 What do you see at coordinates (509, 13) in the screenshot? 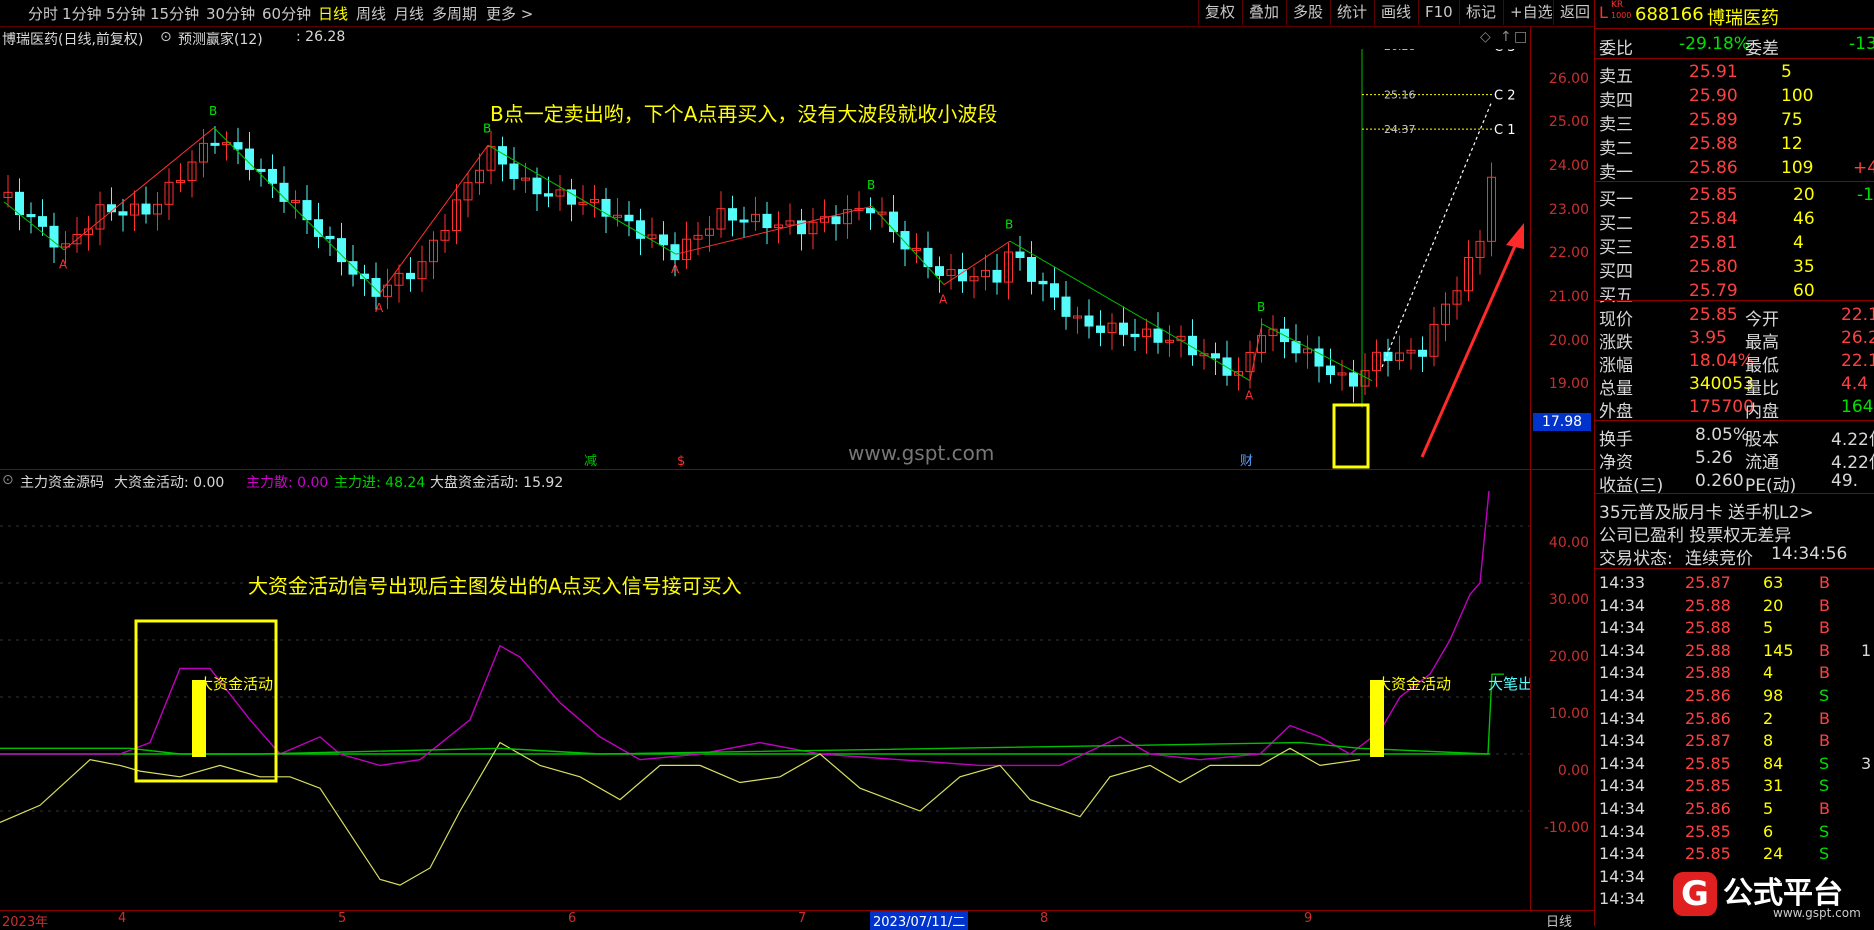
I see `tab-more: 更多 >` at bounding box center [509, 13].